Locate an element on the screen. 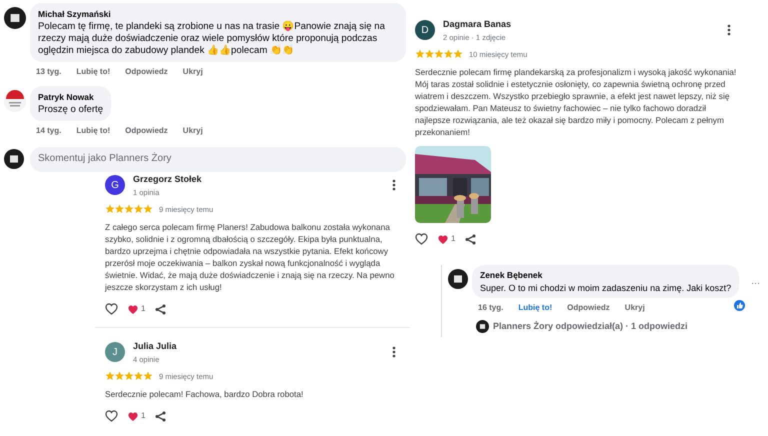 This screenshot has height=436, width=768. more-options-button: ··· is located at coordinates (755, 283).